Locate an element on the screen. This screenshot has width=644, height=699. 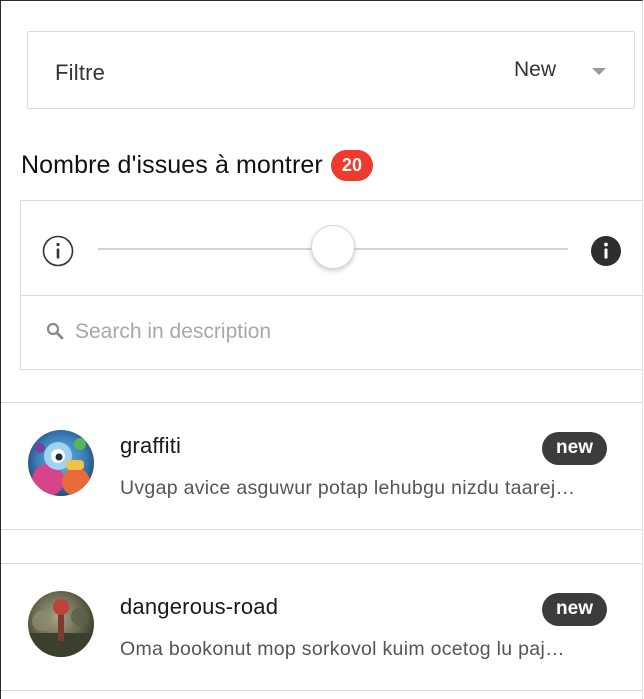
issue-count-slider is located at coordinates (333, 247).